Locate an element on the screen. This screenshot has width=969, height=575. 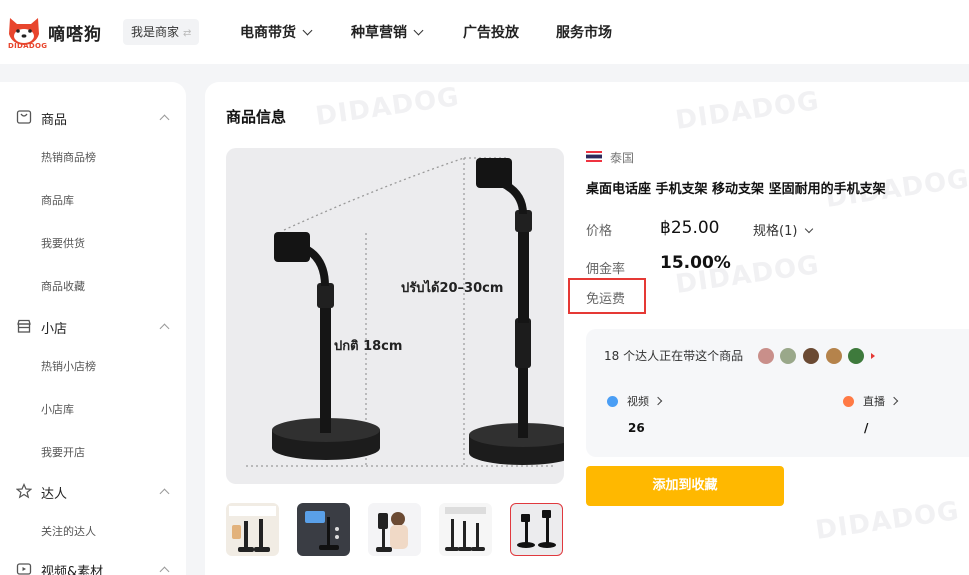
add-to-favorites-button: 添加到收藏 is located at coordinates (685, 486).